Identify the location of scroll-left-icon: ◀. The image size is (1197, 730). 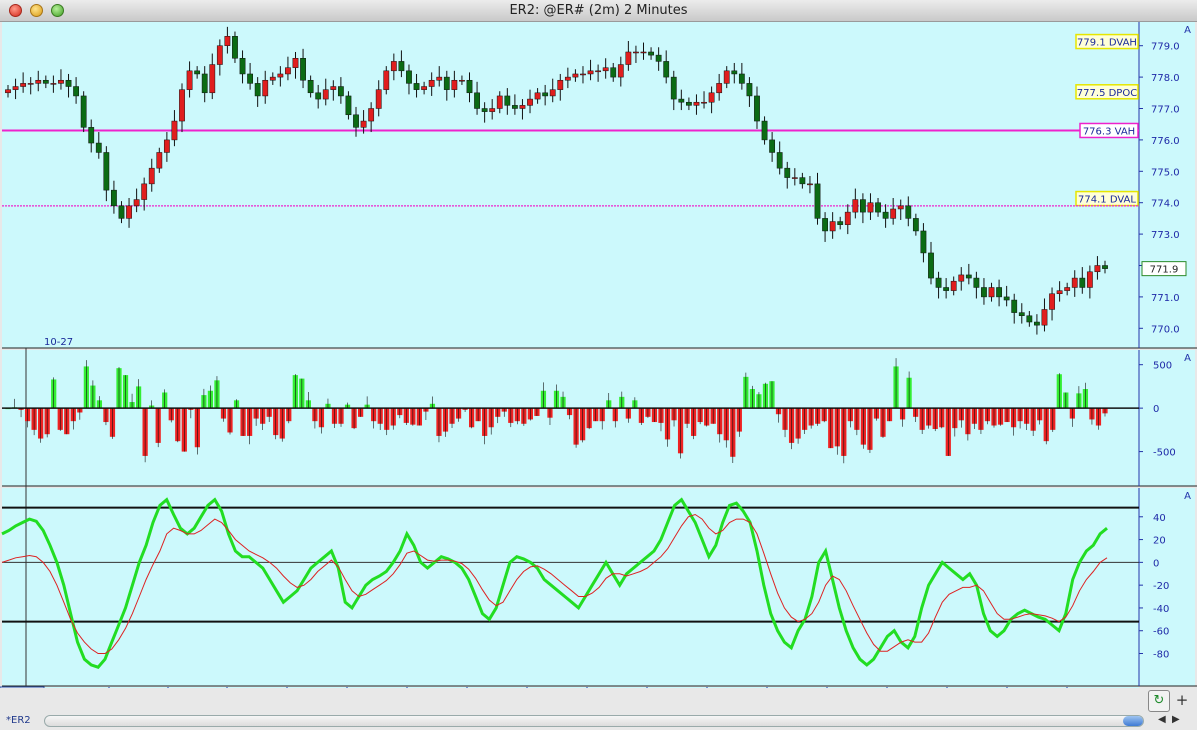
(1162, 719).